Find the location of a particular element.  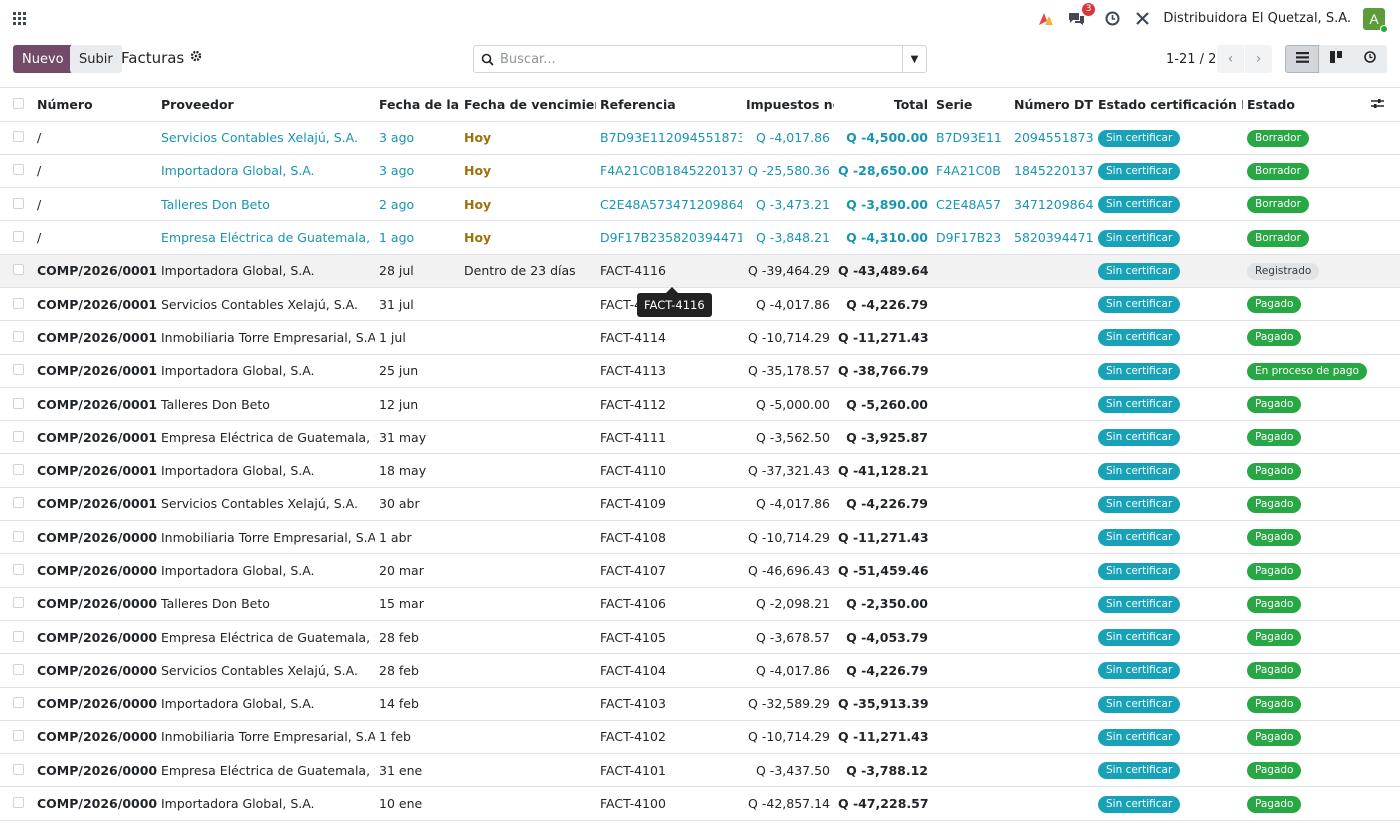

search-input is located at coordinates (701, 59).